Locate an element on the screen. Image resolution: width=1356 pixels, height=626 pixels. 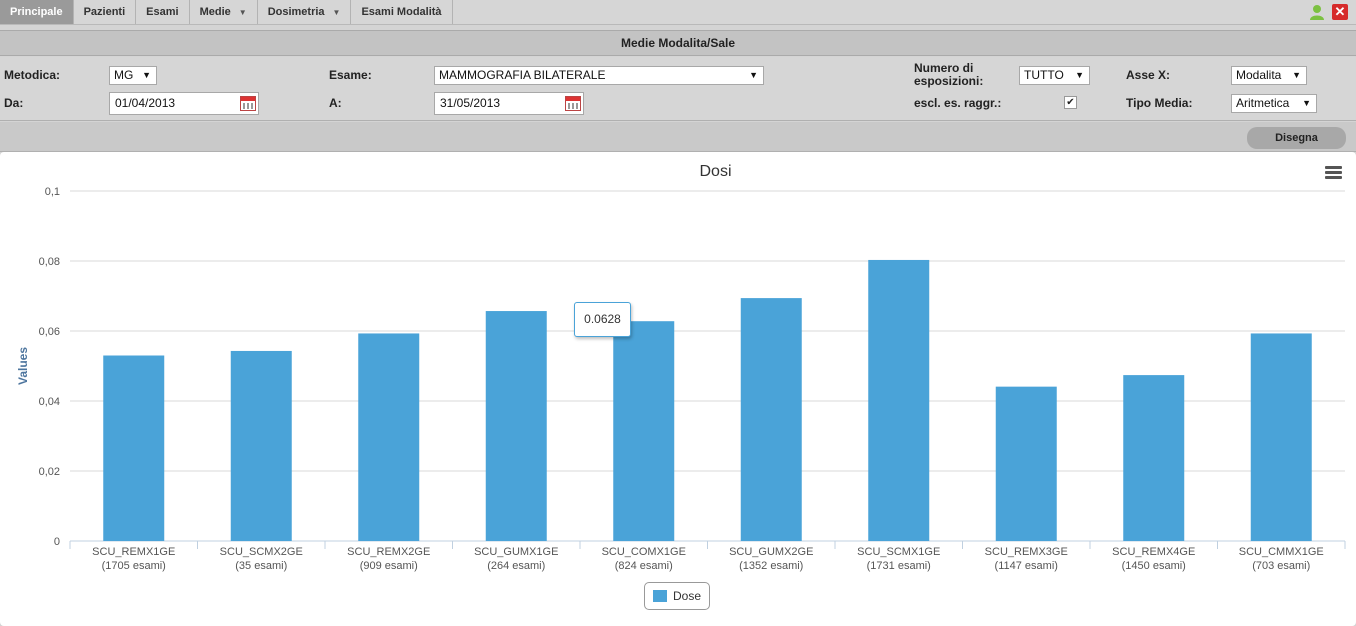
y-tick-label: 0 is located at coordinates (57, 542).